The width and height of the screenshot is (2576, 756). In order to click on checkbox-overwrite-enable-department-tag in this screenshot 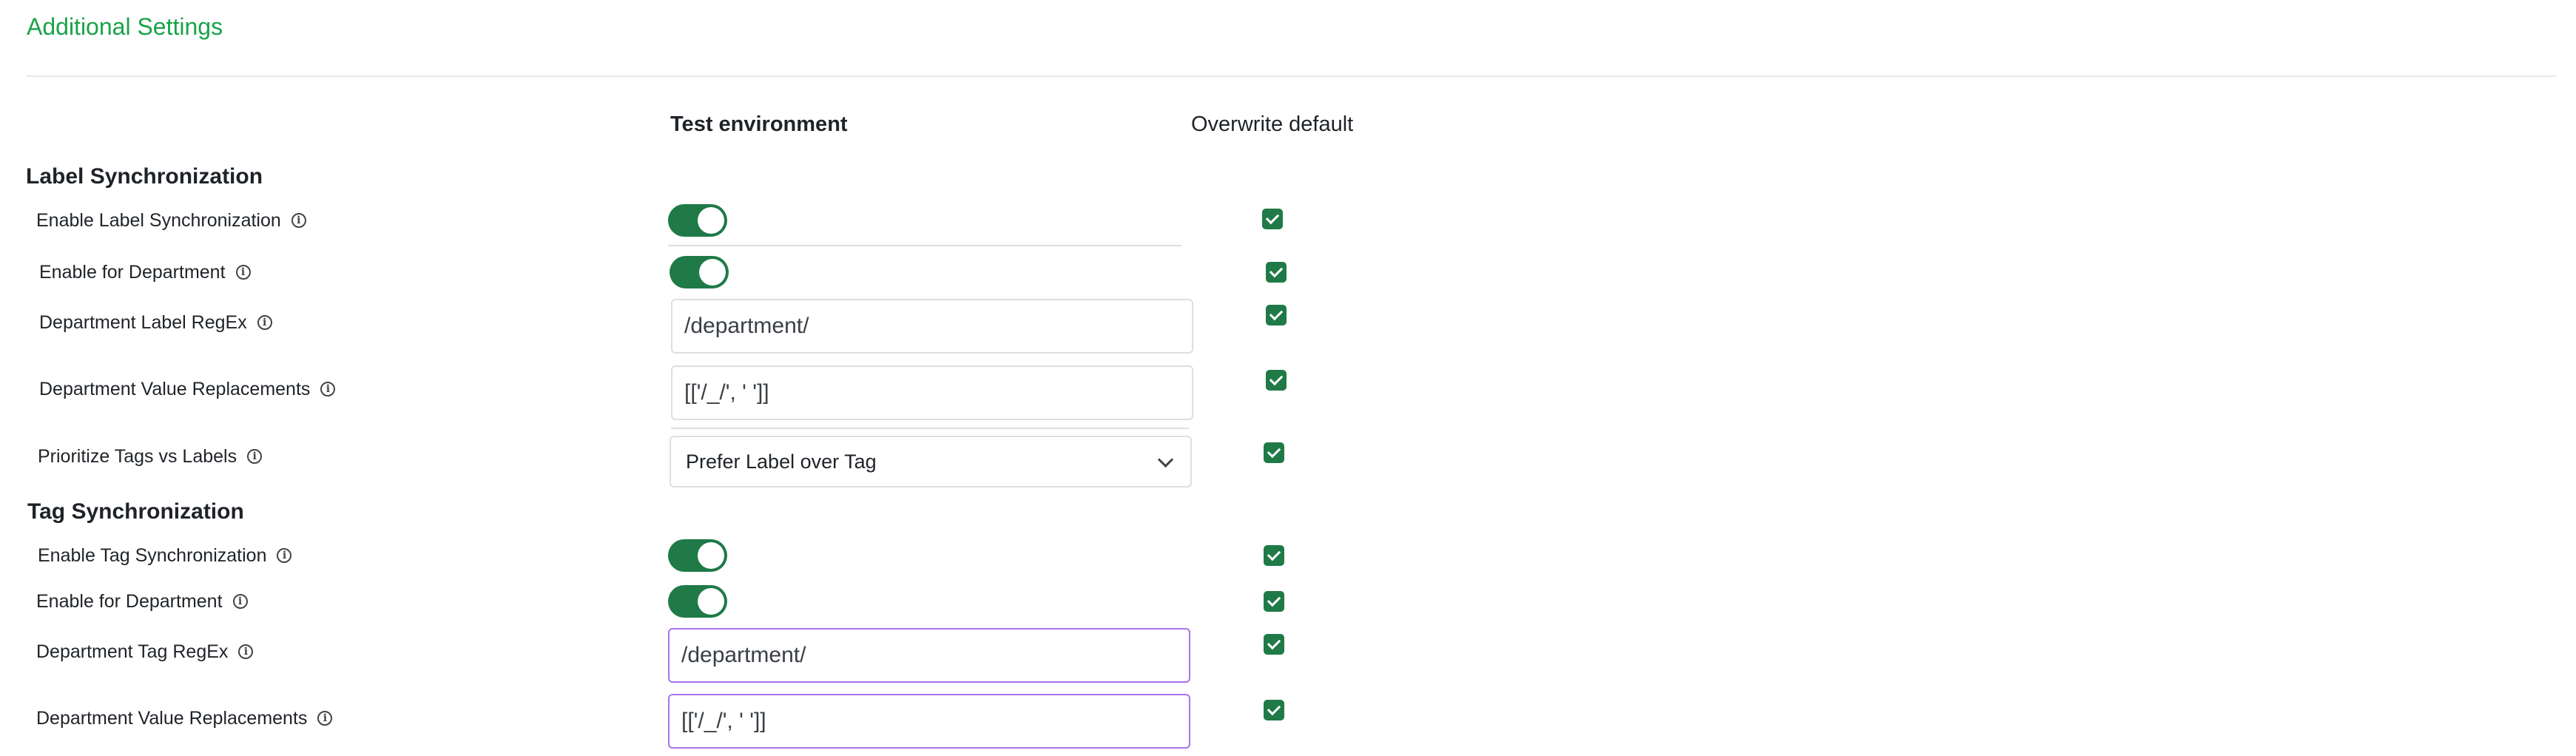, I will do `click(1274, 601)`.